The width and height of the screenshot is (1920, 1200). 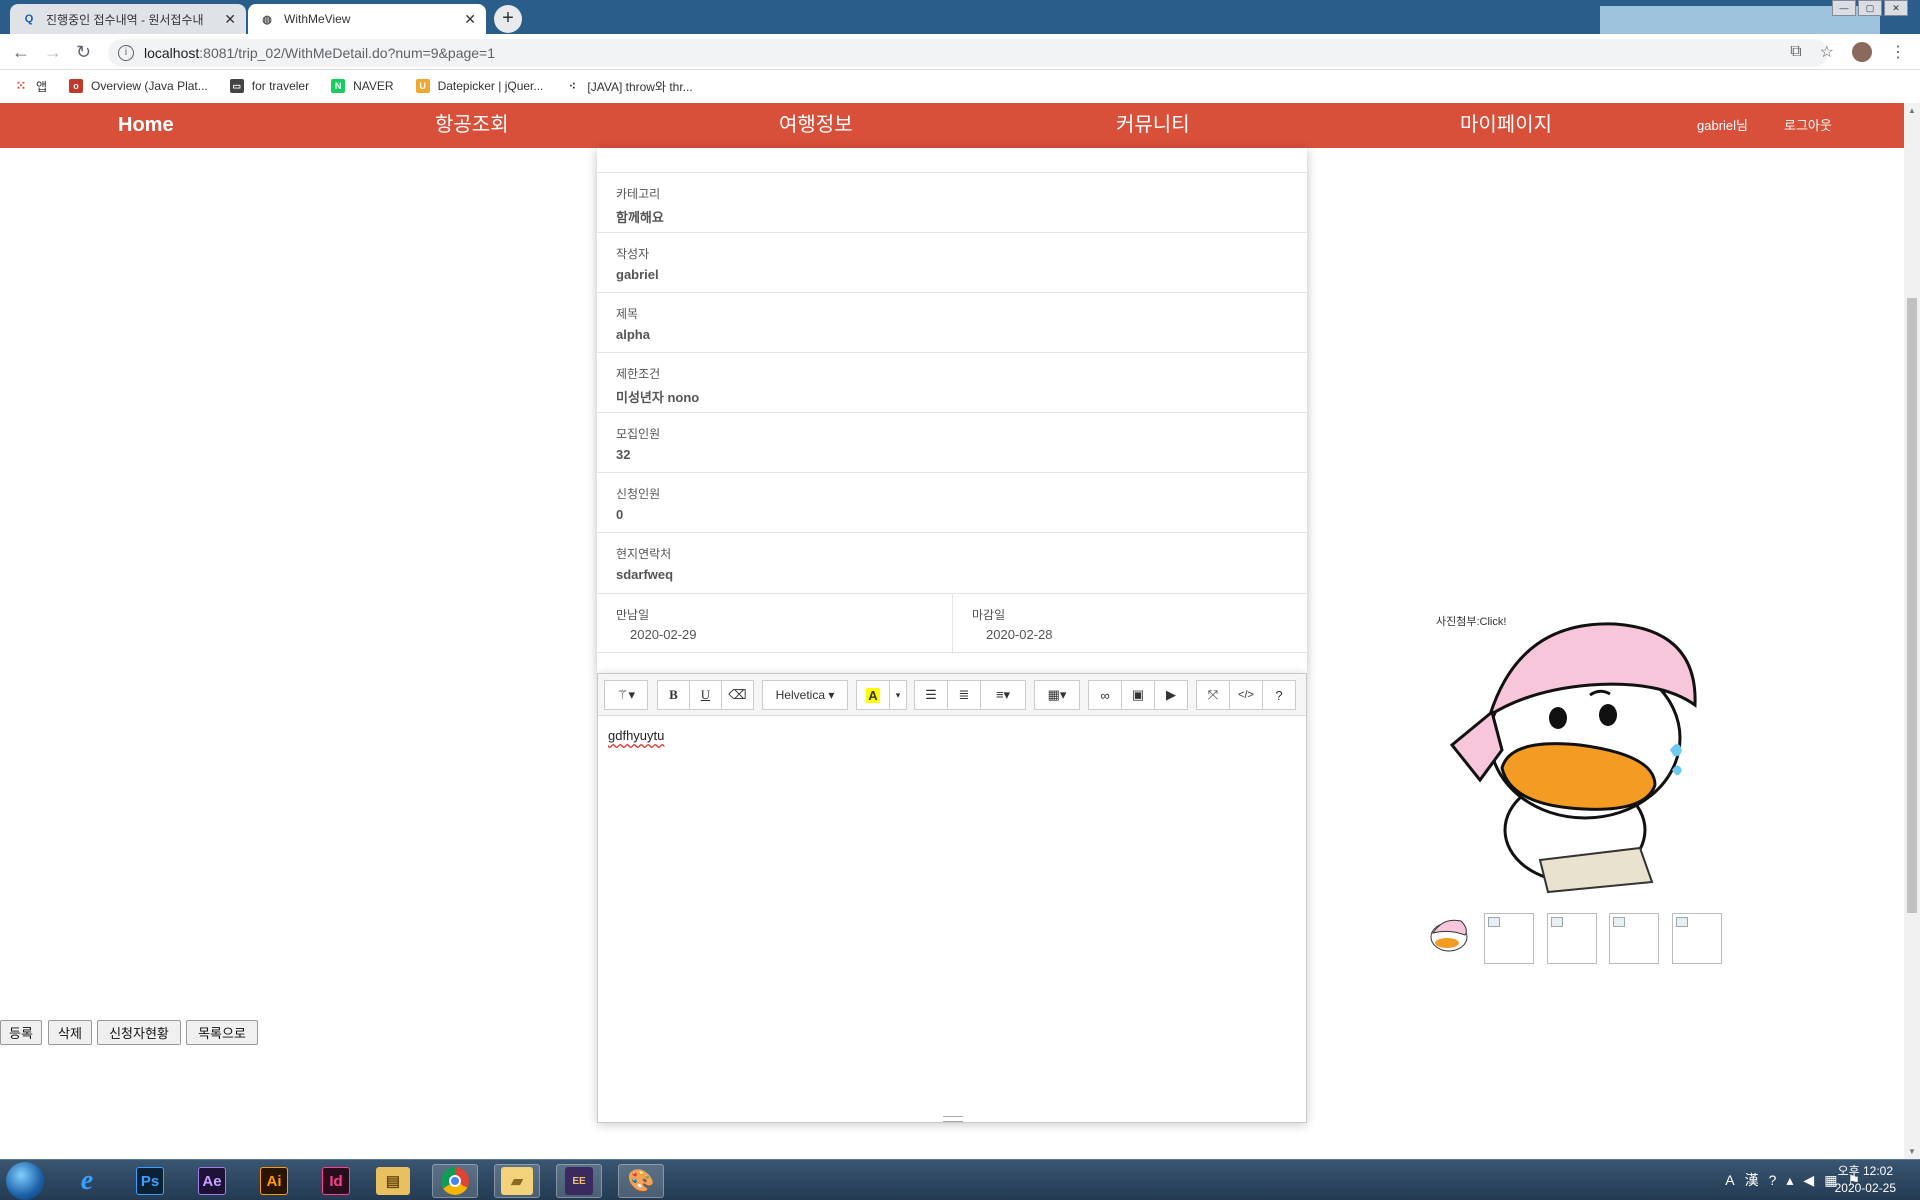 I want to click on help-button: ?, so click(x=1279, y=695).